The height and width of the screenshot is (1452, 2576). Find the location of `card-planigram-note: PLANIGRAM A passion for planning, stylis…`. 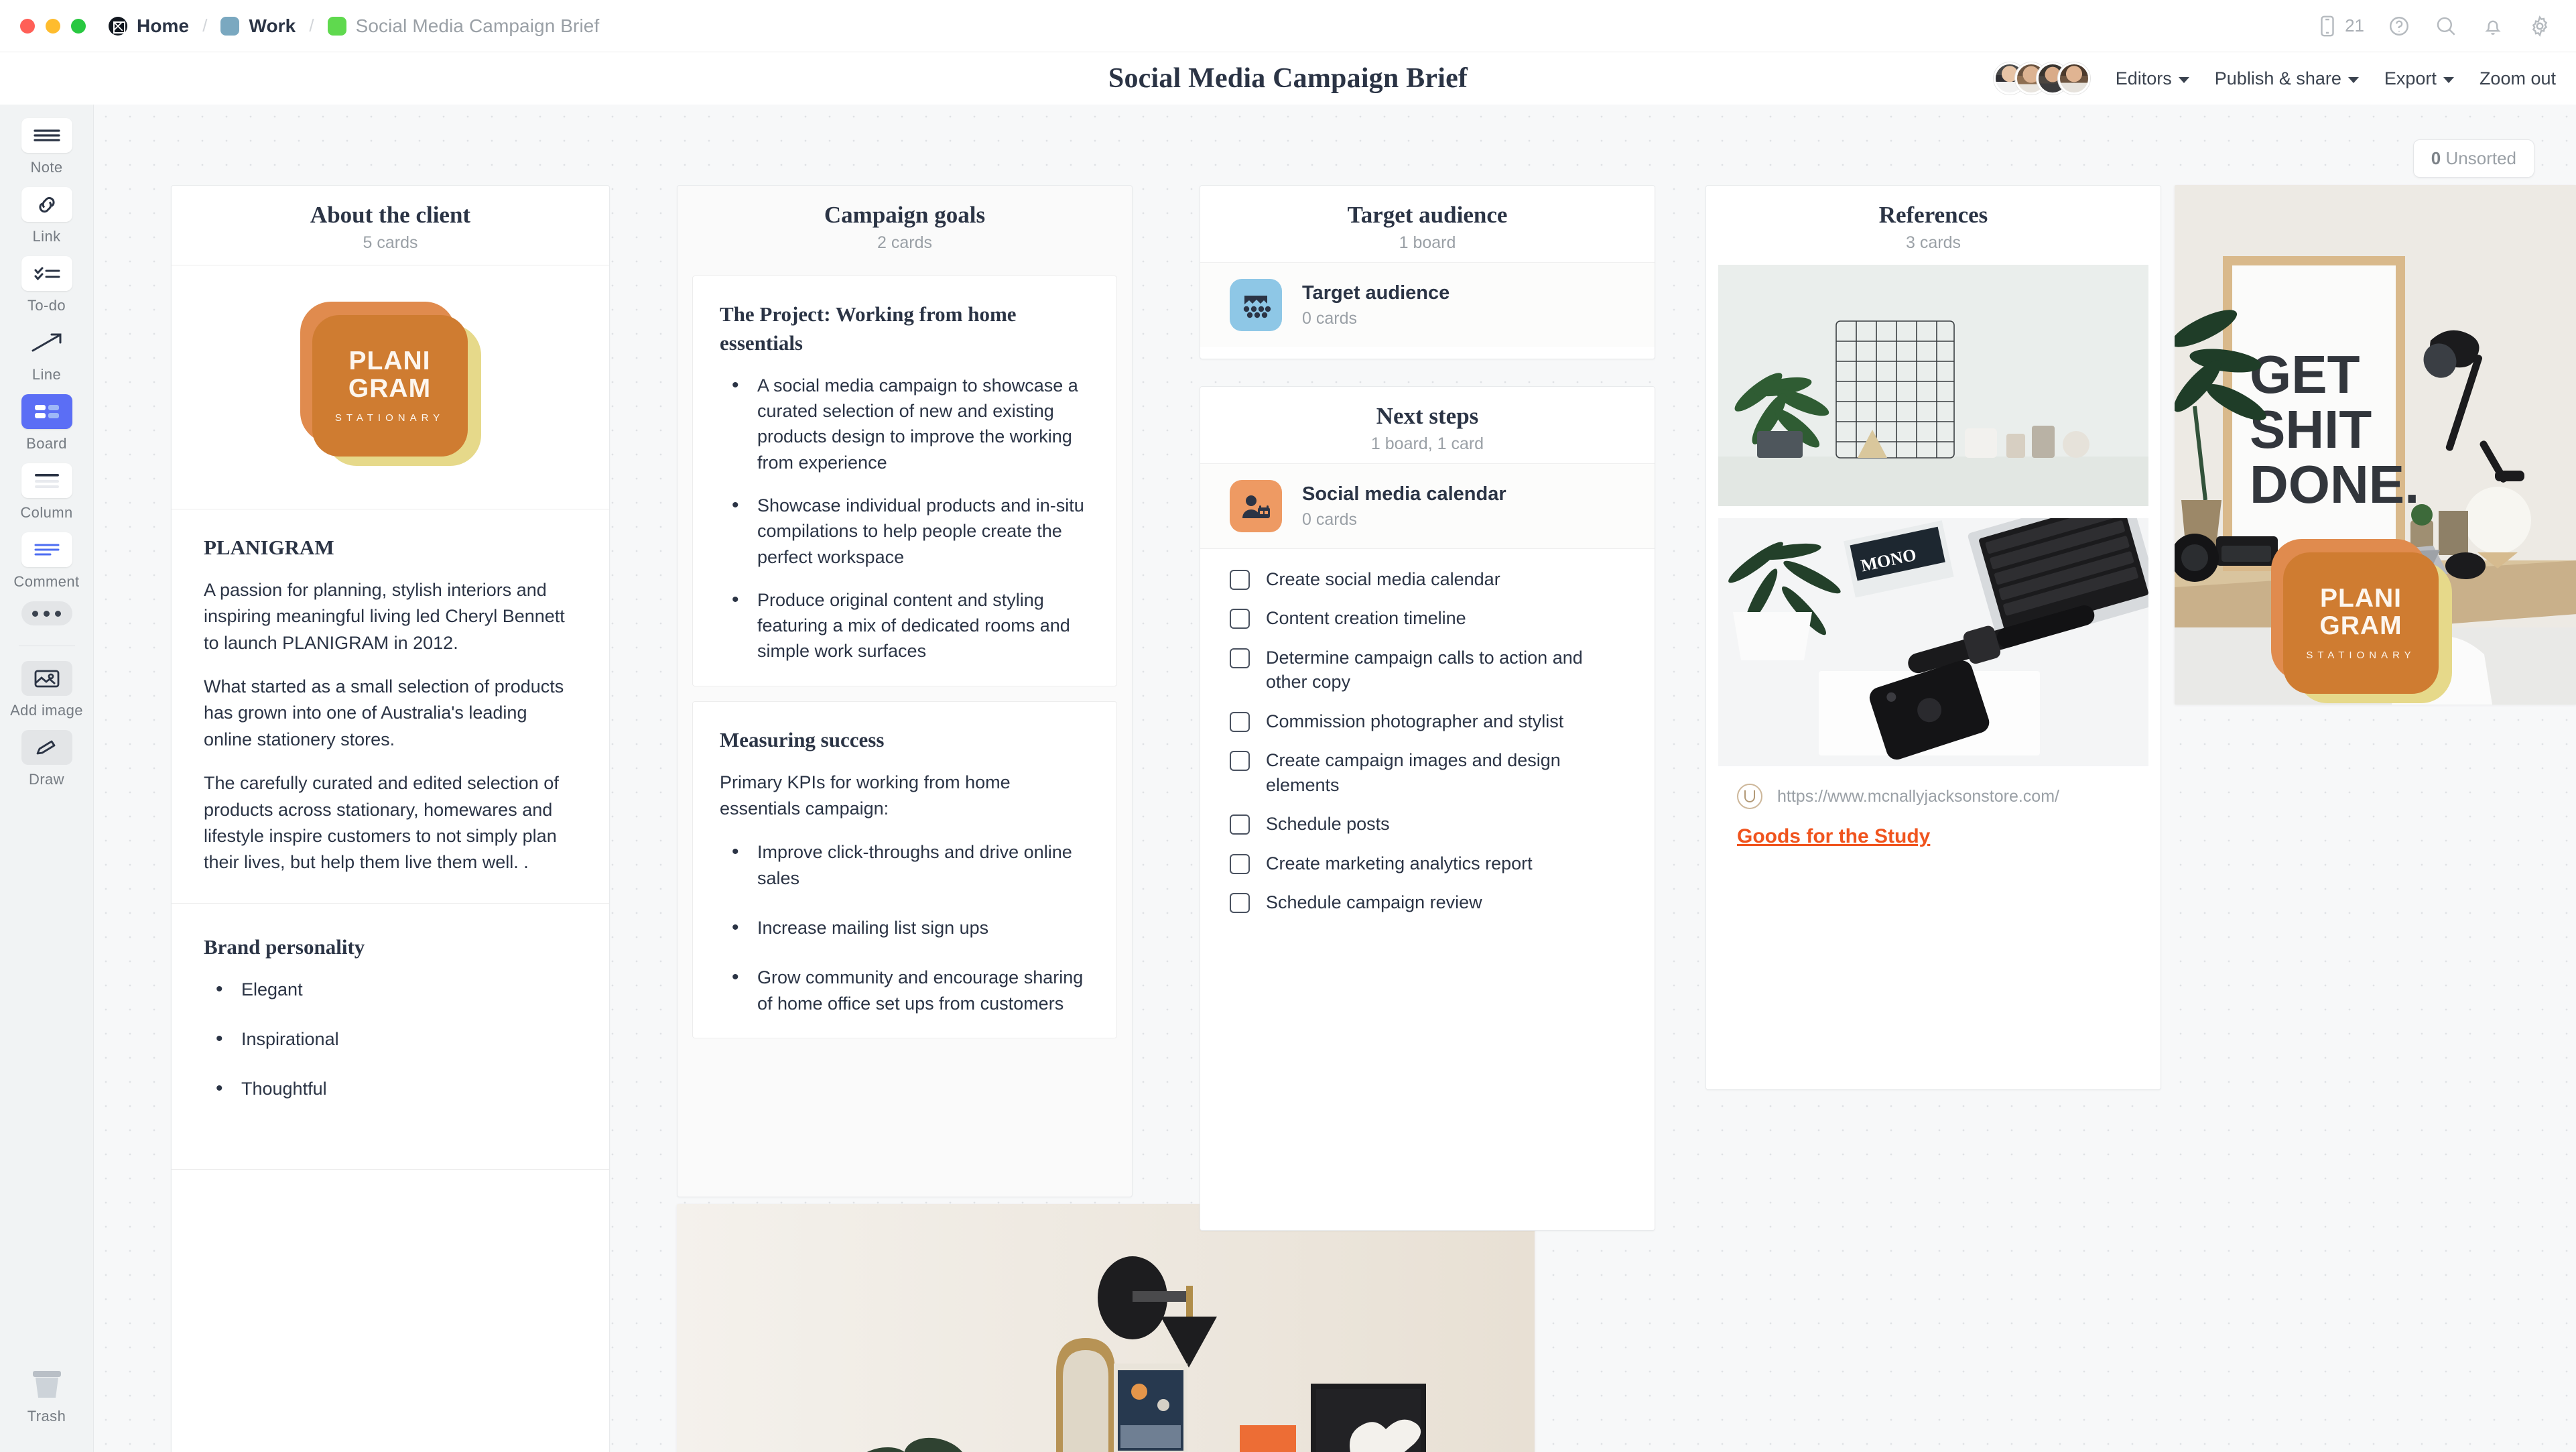

card-planigram-note: PLANIGRAM A passion for planning, stylis… is located at coordinates (390, 706).